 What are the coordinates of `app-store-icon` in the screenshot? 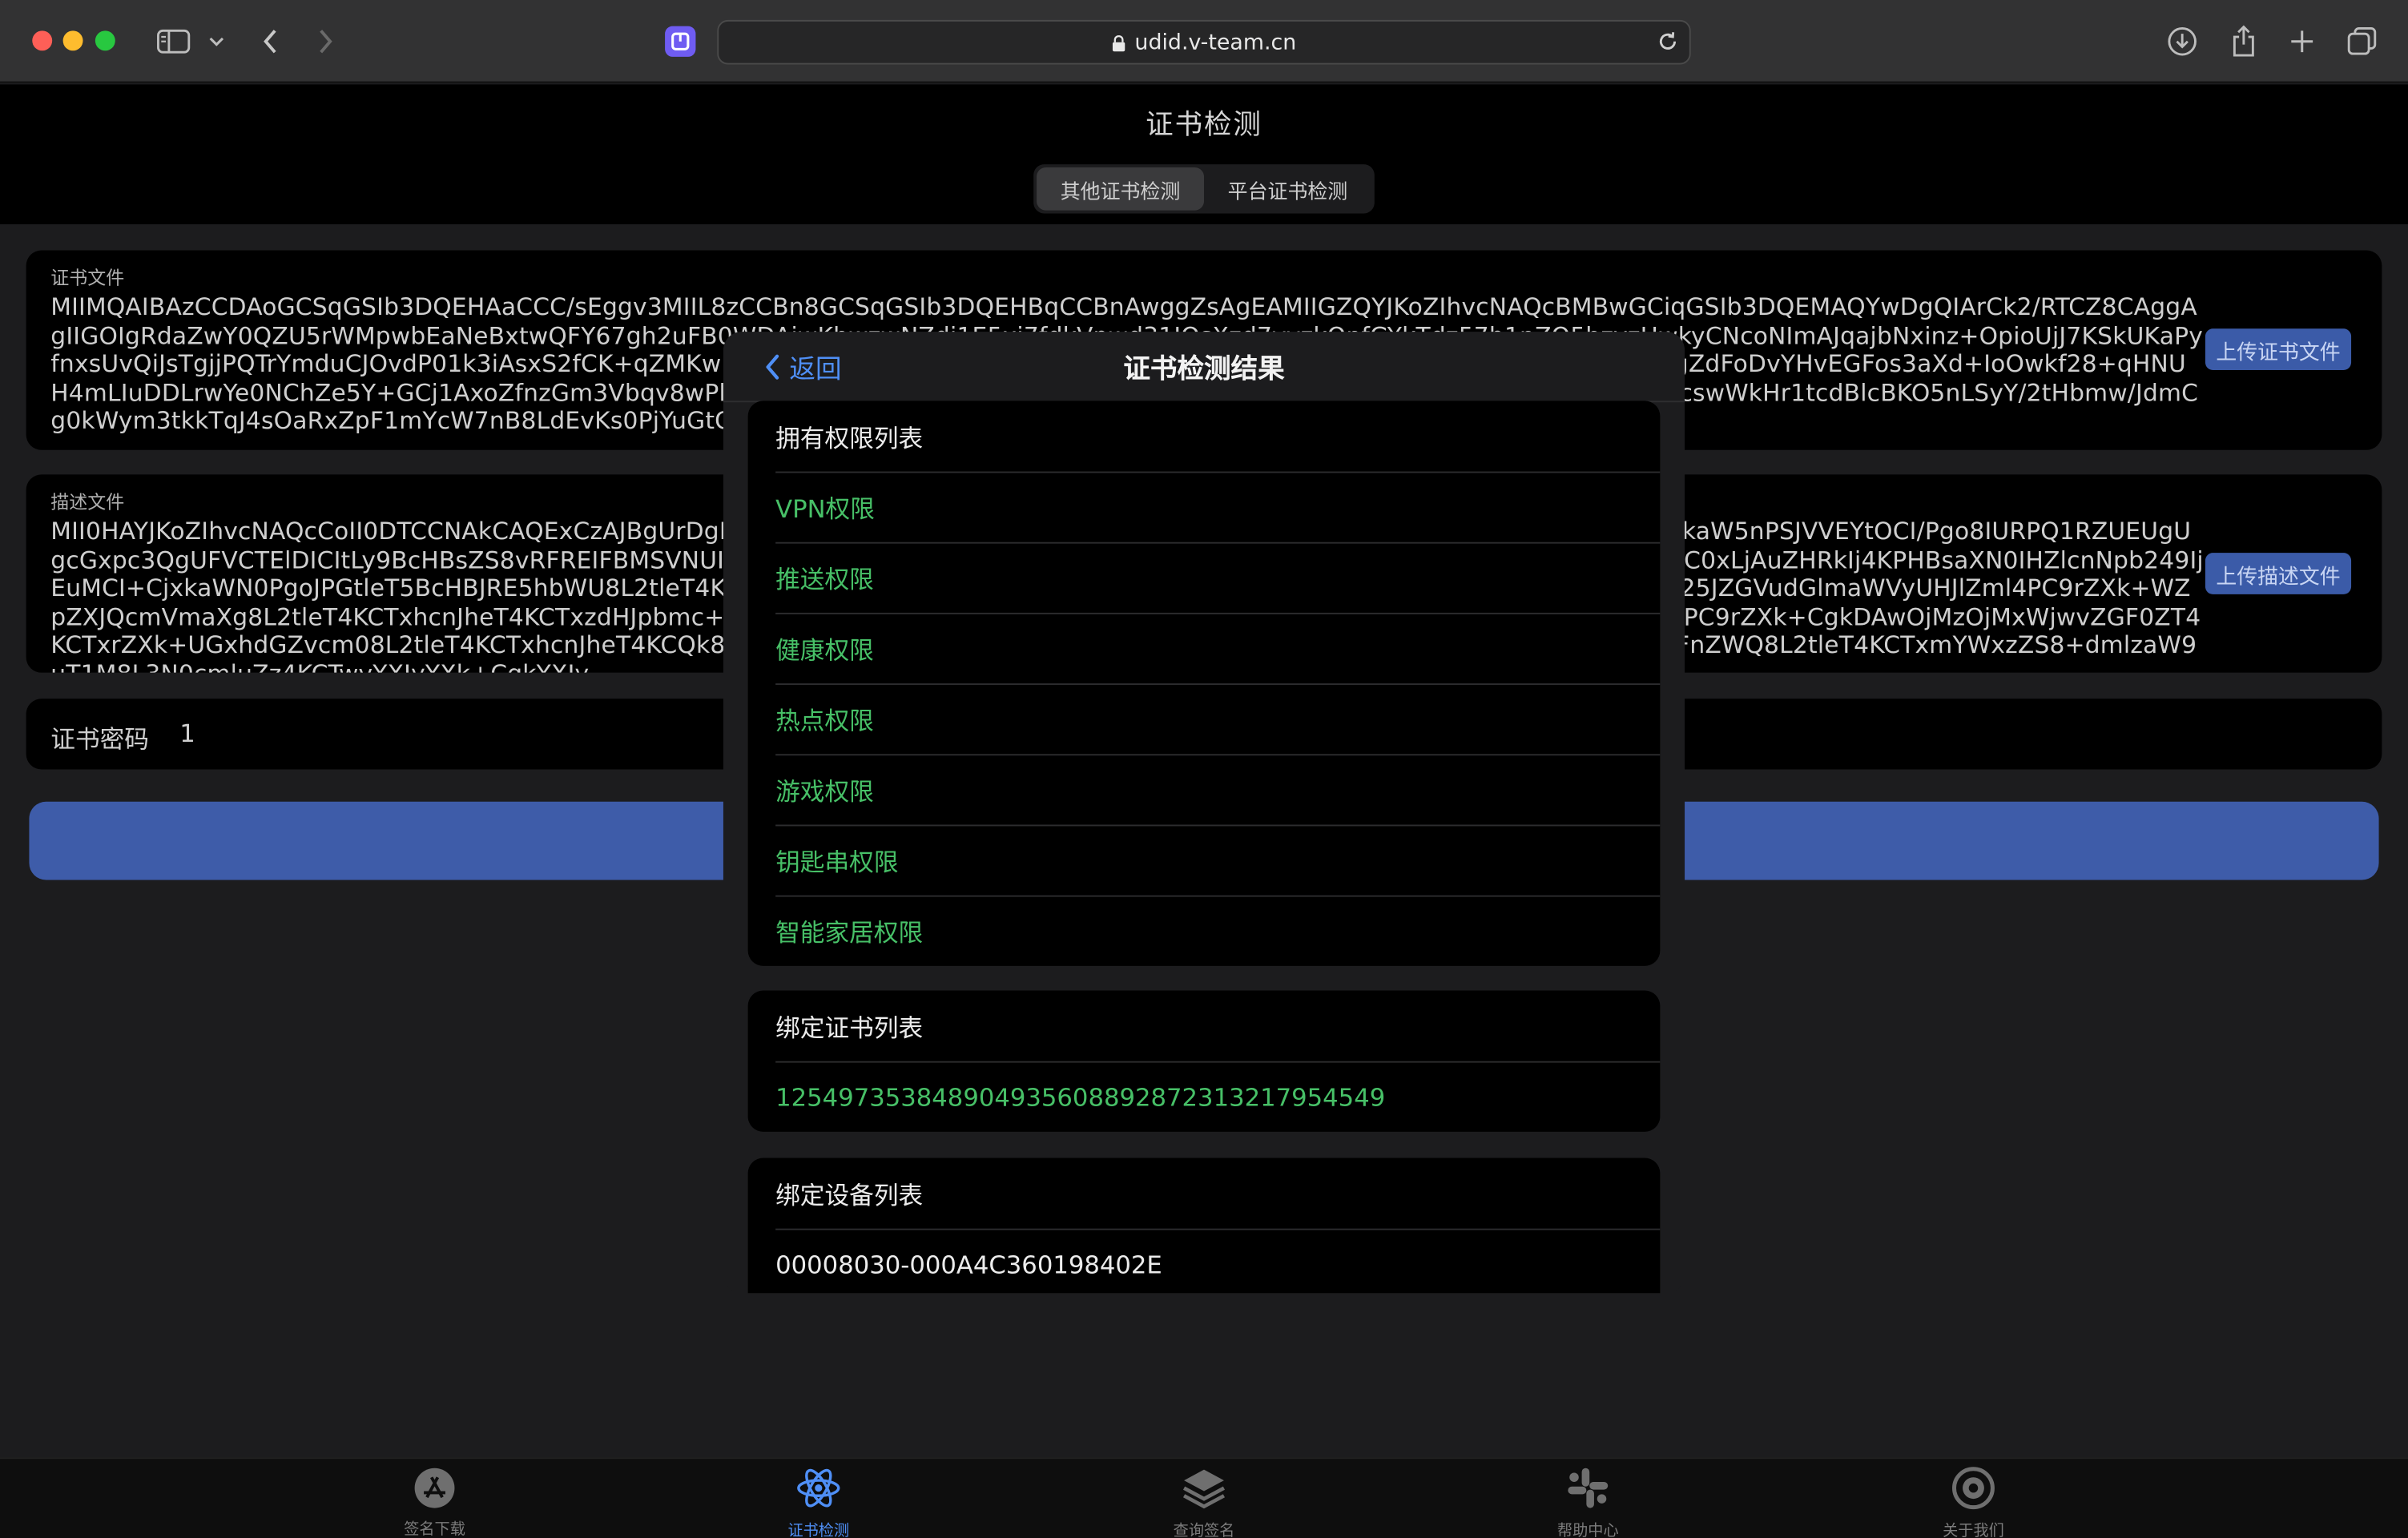 It's located at (435, 1488).